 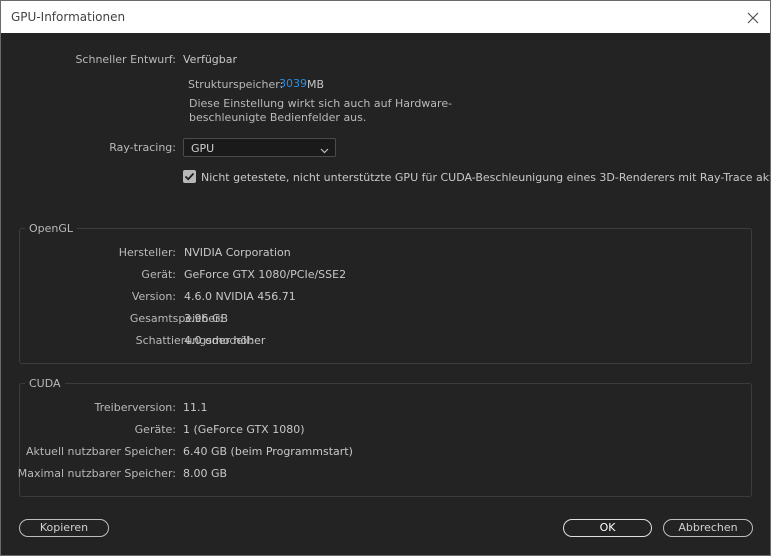 What do you see at coordinates (205, 473) in the screenshot?
I see `cuda-max-memory-value: 8.00 GB` at bounding box center [205, 473].